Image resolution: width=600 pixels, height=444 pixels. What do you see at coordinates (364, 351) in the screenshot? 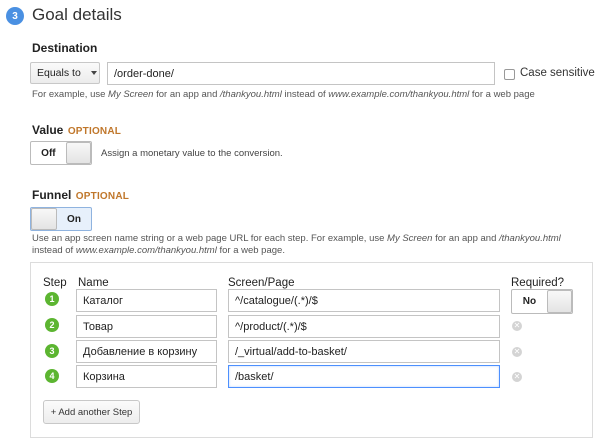
I see `step-page-input: /_virtual/add-to-basket/` at bounding box center [364, 351].